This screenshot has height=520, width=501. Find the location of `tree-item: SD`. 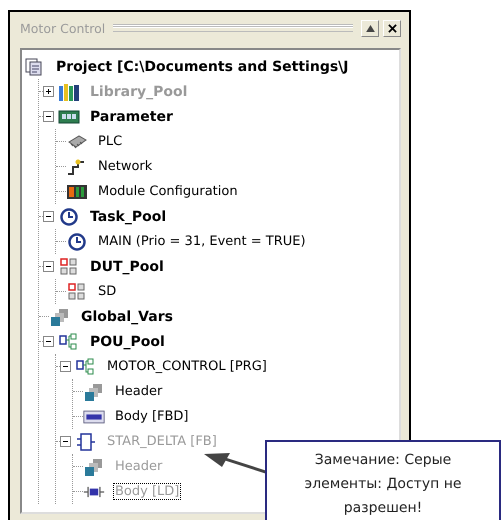

tree-item: SD is located at coordinates (107, 291).